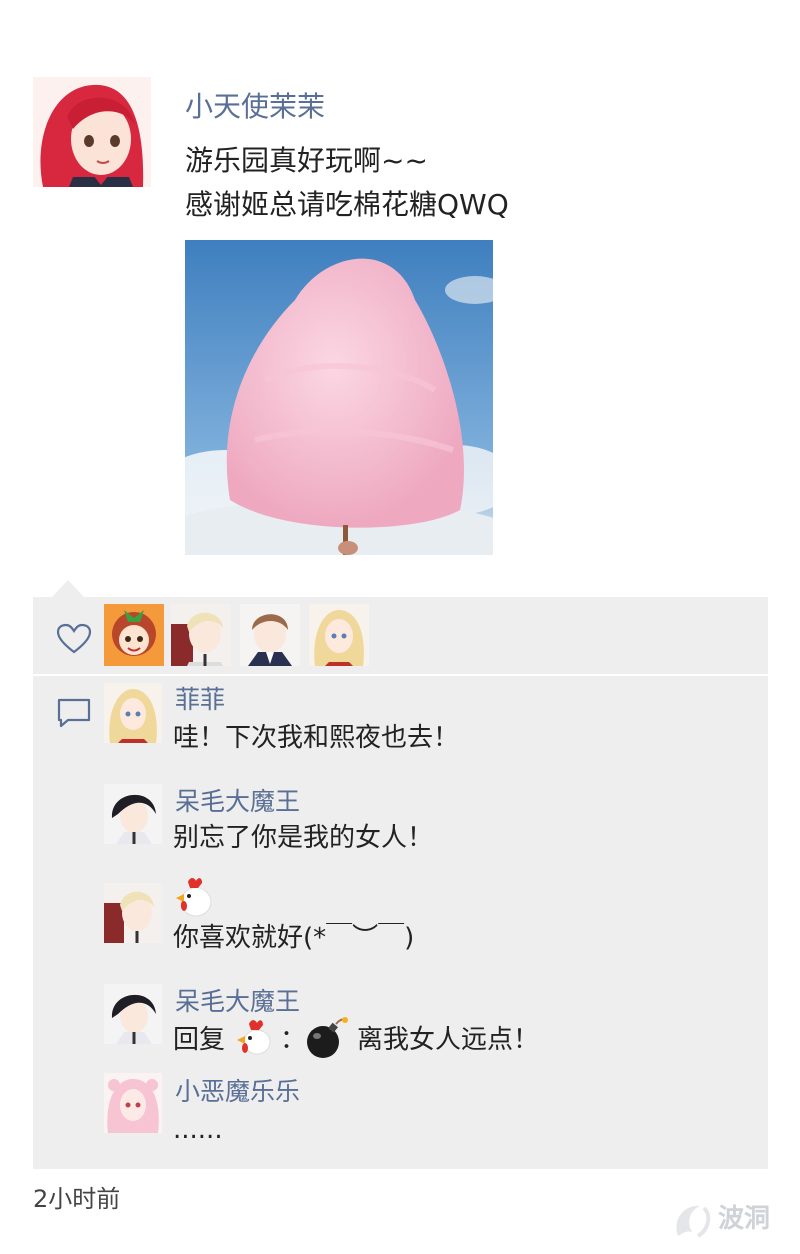 Image resolution: width=800 pixels, height=1254 pixels. Describe the element at coordinates (303, 838) in the screenshot. I see `comment-text: 别忘了你是我的女人！` at that location.